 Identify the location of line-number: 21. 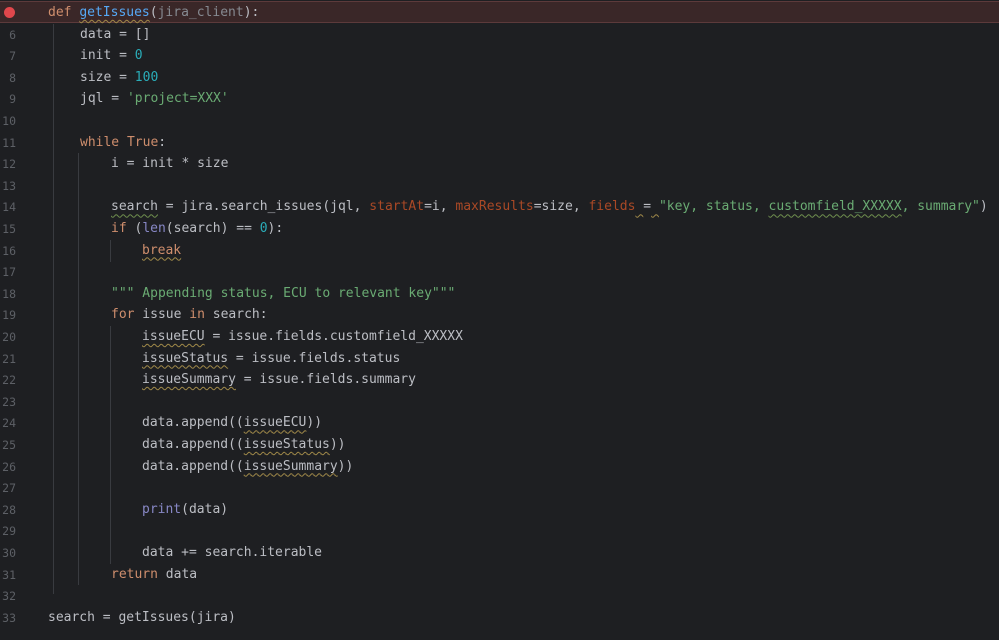
(9, 358).